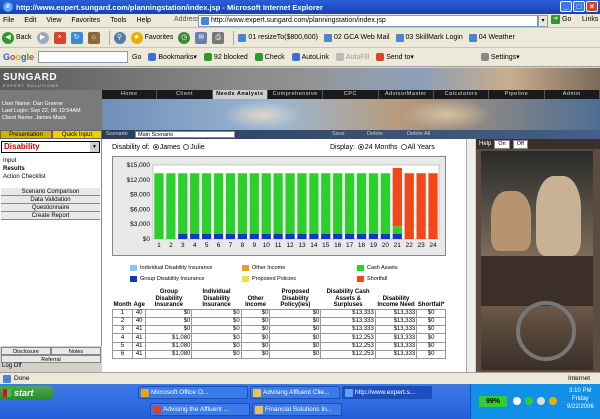 The width and height of the screenshot is (600, 419). What do you see at coordinates (278, 236) in the screenshot?
I see `bar-segment` at bounding box center [278, 236].